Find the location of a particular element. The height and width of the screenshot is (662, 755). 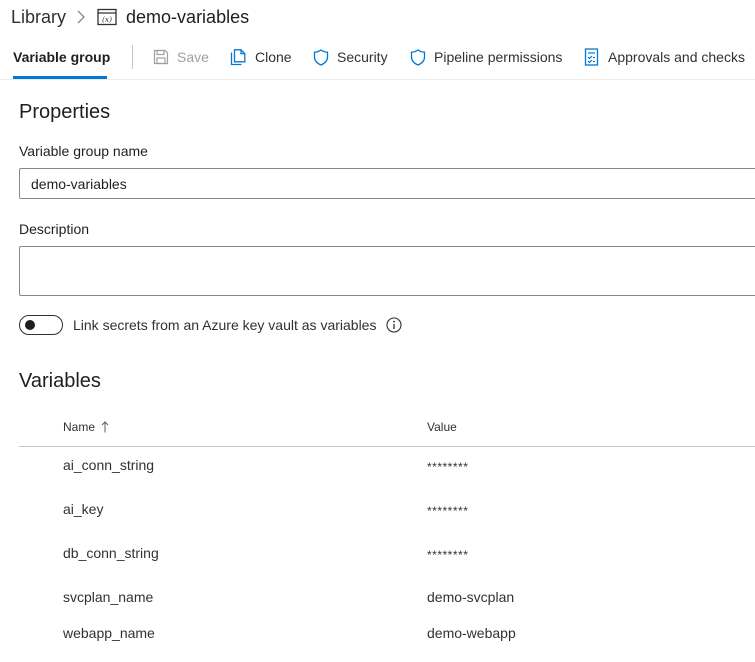

properties-heading: Properties is located at coordinates (65, 112).